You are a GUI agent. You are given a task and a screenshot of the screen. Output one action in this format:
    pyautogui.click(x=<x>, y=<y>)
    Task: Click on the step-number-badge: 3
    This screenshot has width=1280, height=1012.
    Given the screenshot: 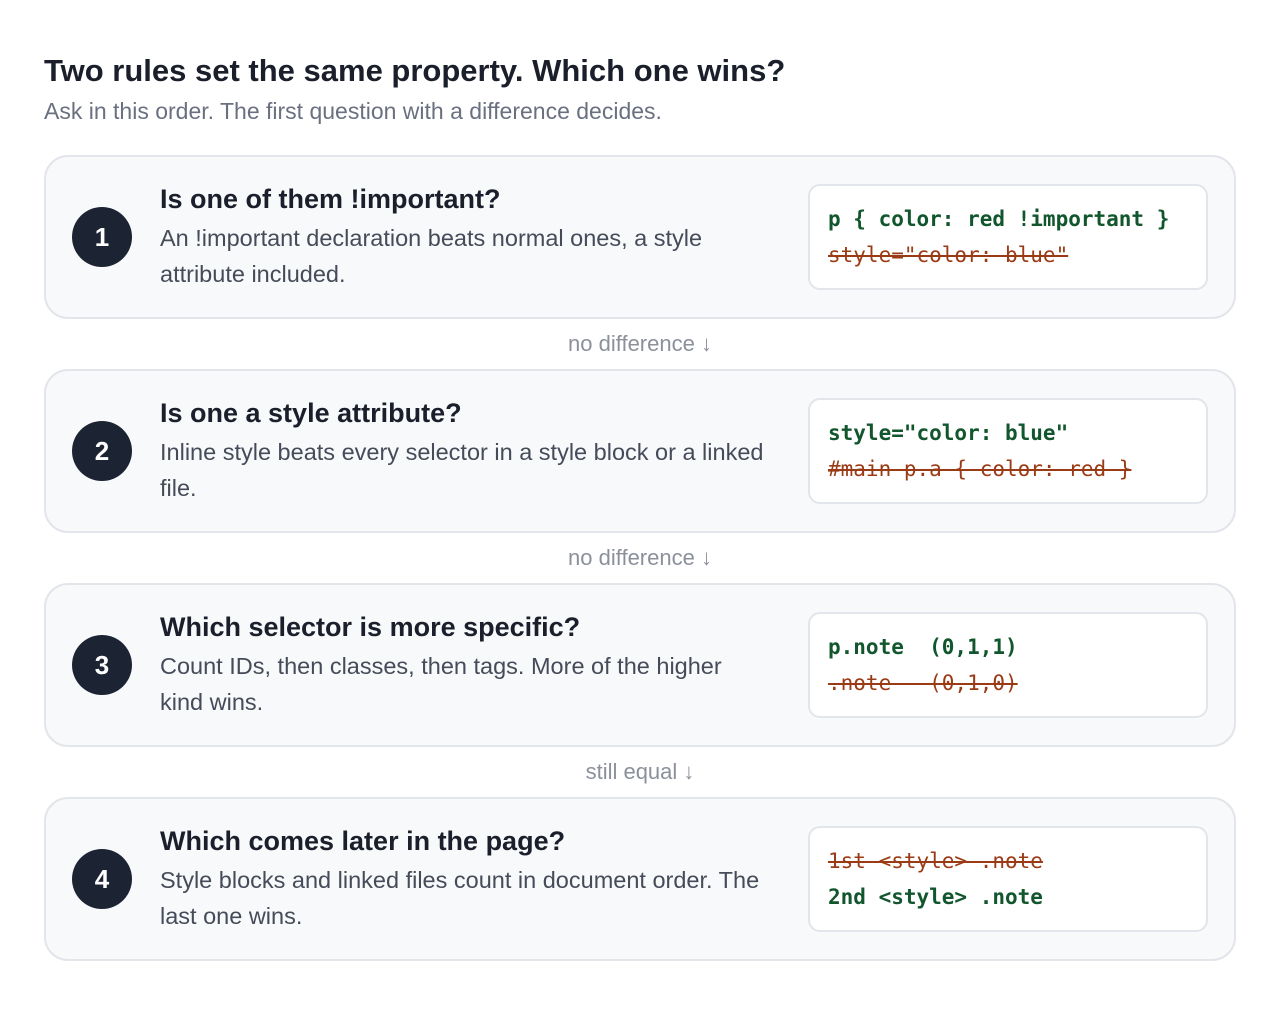 What is the action you would take?
    pyautogui.click(x=102, y=665)
    